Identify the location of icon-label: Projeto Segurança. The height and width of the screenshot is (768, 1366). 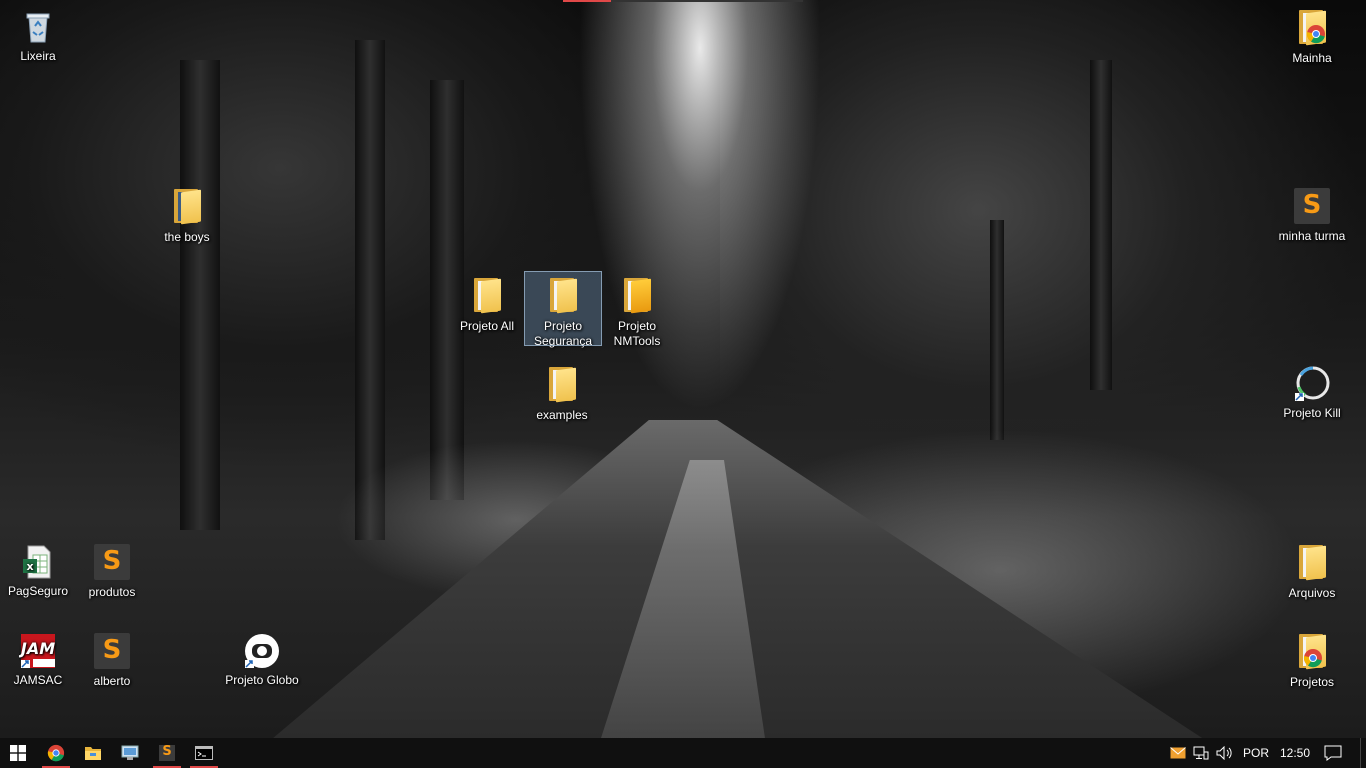
(563, 333).